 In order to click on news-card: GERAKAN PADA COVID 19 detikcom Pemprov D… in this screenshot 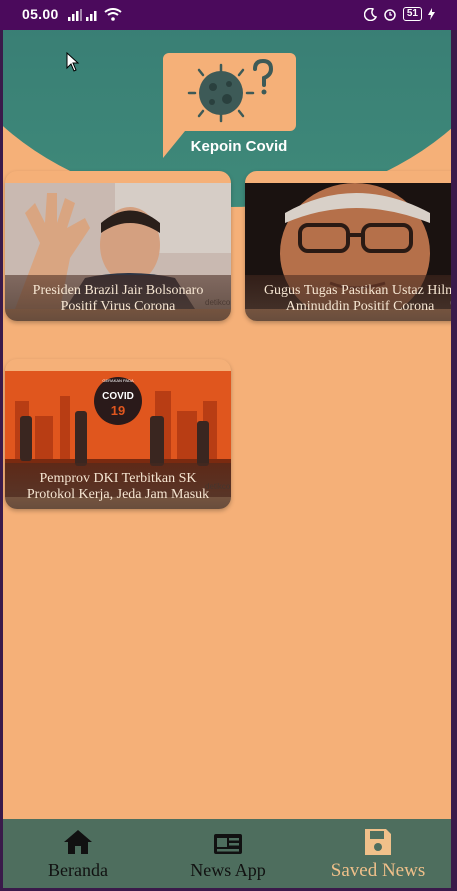, I will do `click(118, 434)`.